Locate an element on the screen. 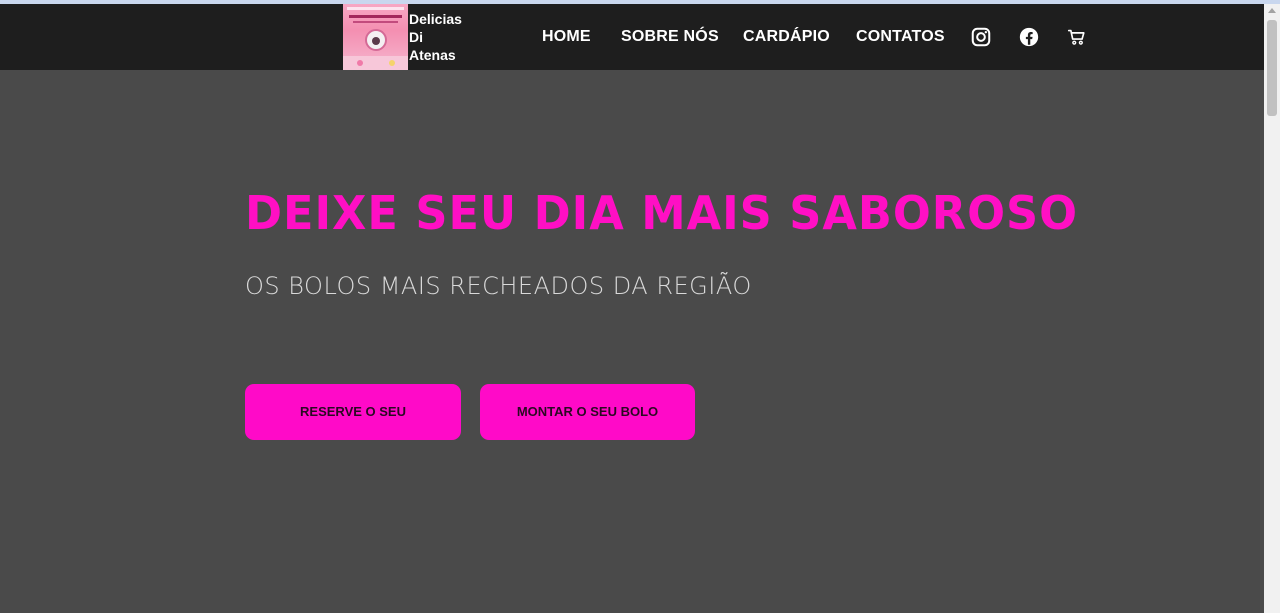  scrollbar is located at coordinates (1272, 308).